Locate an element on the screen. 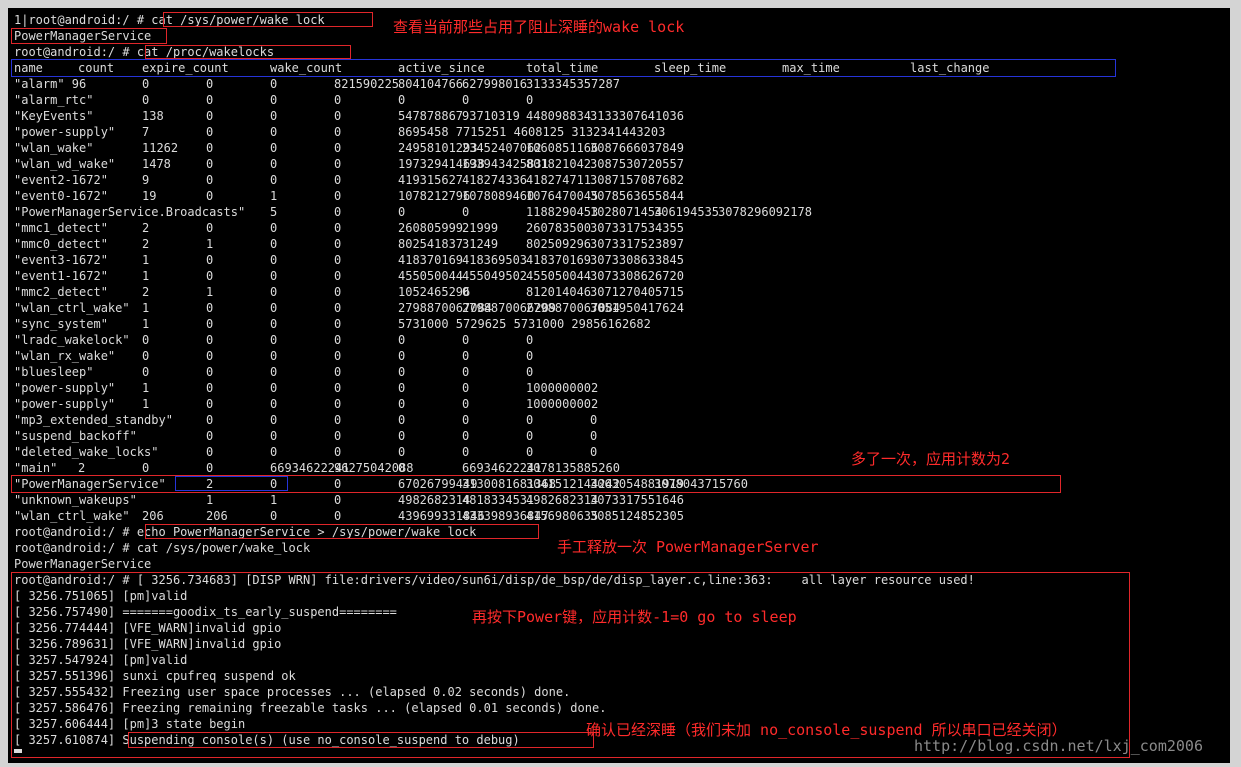 Image resolution: width=1241 pixels, height=767 pixels. wakelock-name: "power-supply" is located at coordinates (65, 404).